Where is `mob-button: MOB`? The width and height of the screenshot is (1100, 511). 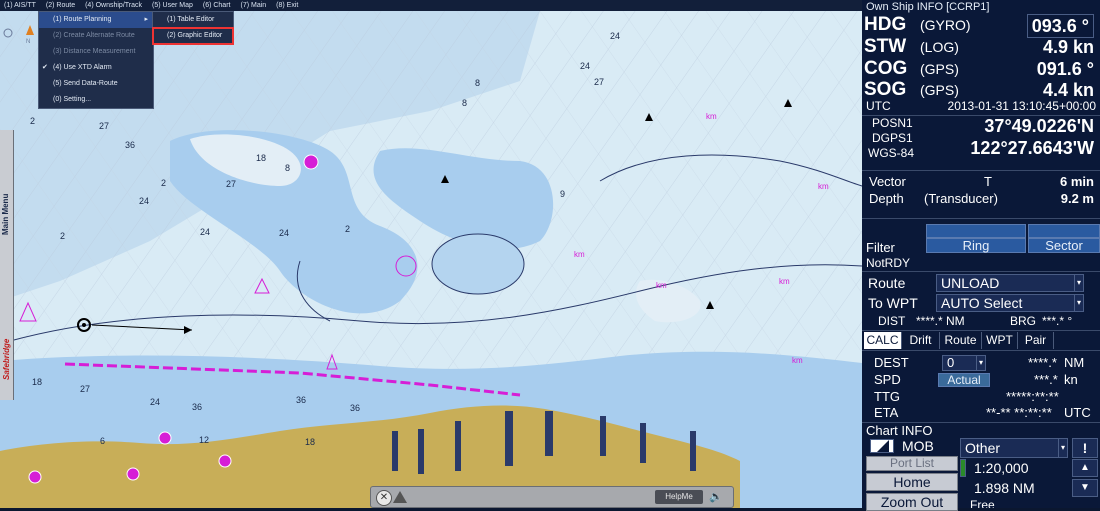 mob-button: MOB is located at coordinates (918, 446).